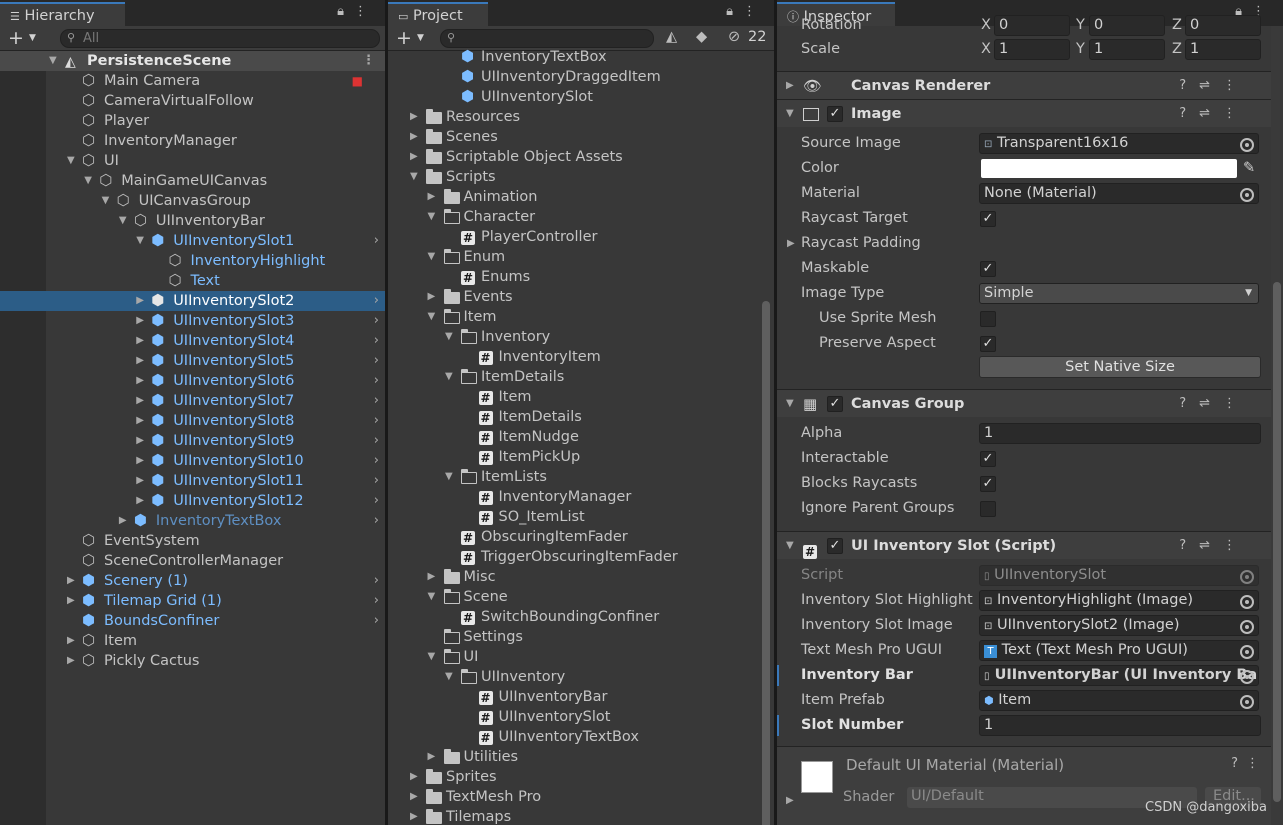 The image size is (1283, 825). I want to click on project-item: # UIInventorySlot, so click(581, 717).